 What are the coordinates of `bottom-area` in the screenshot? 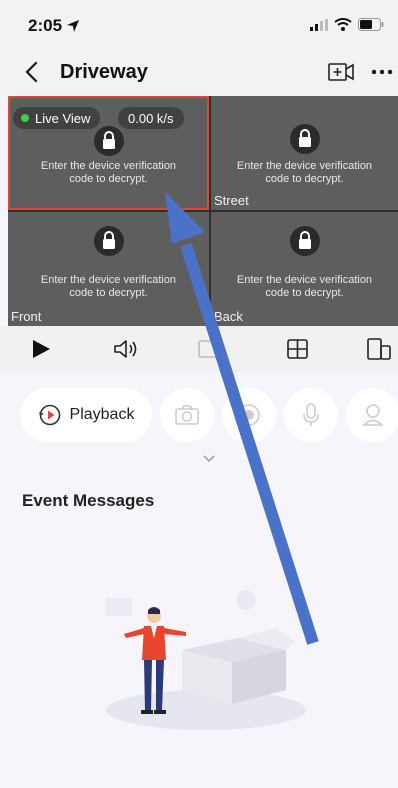 It's located at (199, 768).